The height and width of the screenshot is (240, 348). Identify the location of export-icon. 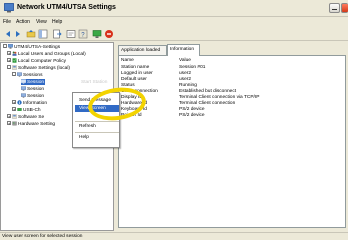
(57, 34).